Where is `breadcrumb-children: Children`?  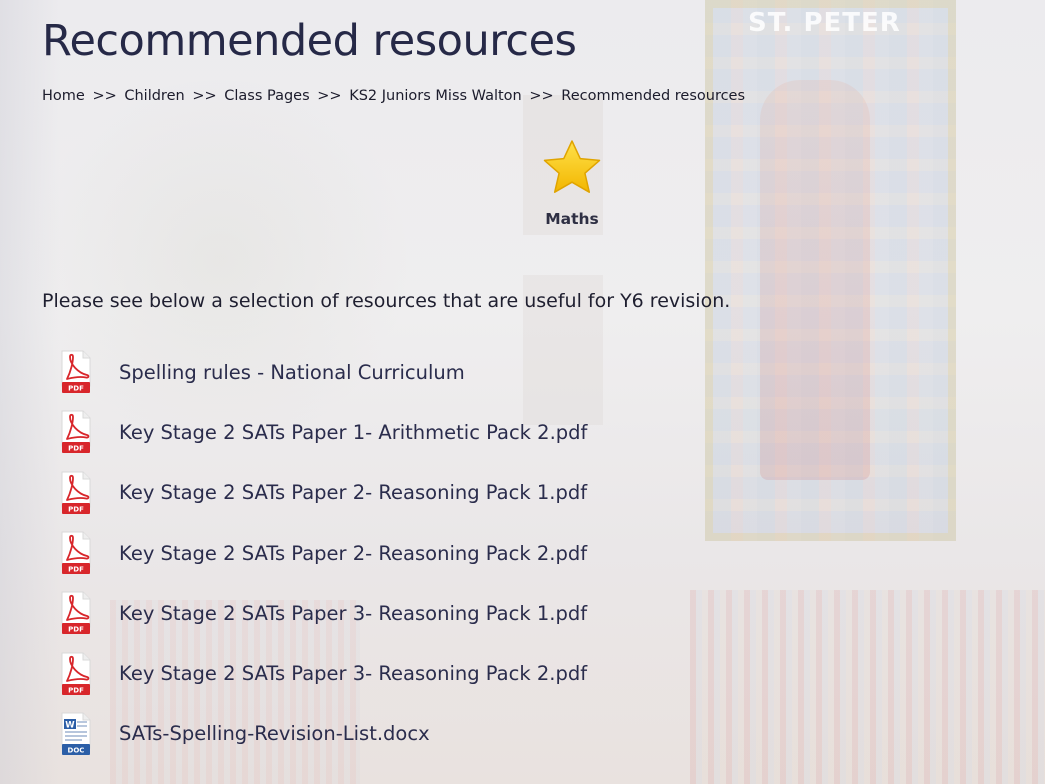
breadcrumb-children: Children is located at coordinates (154, 96).